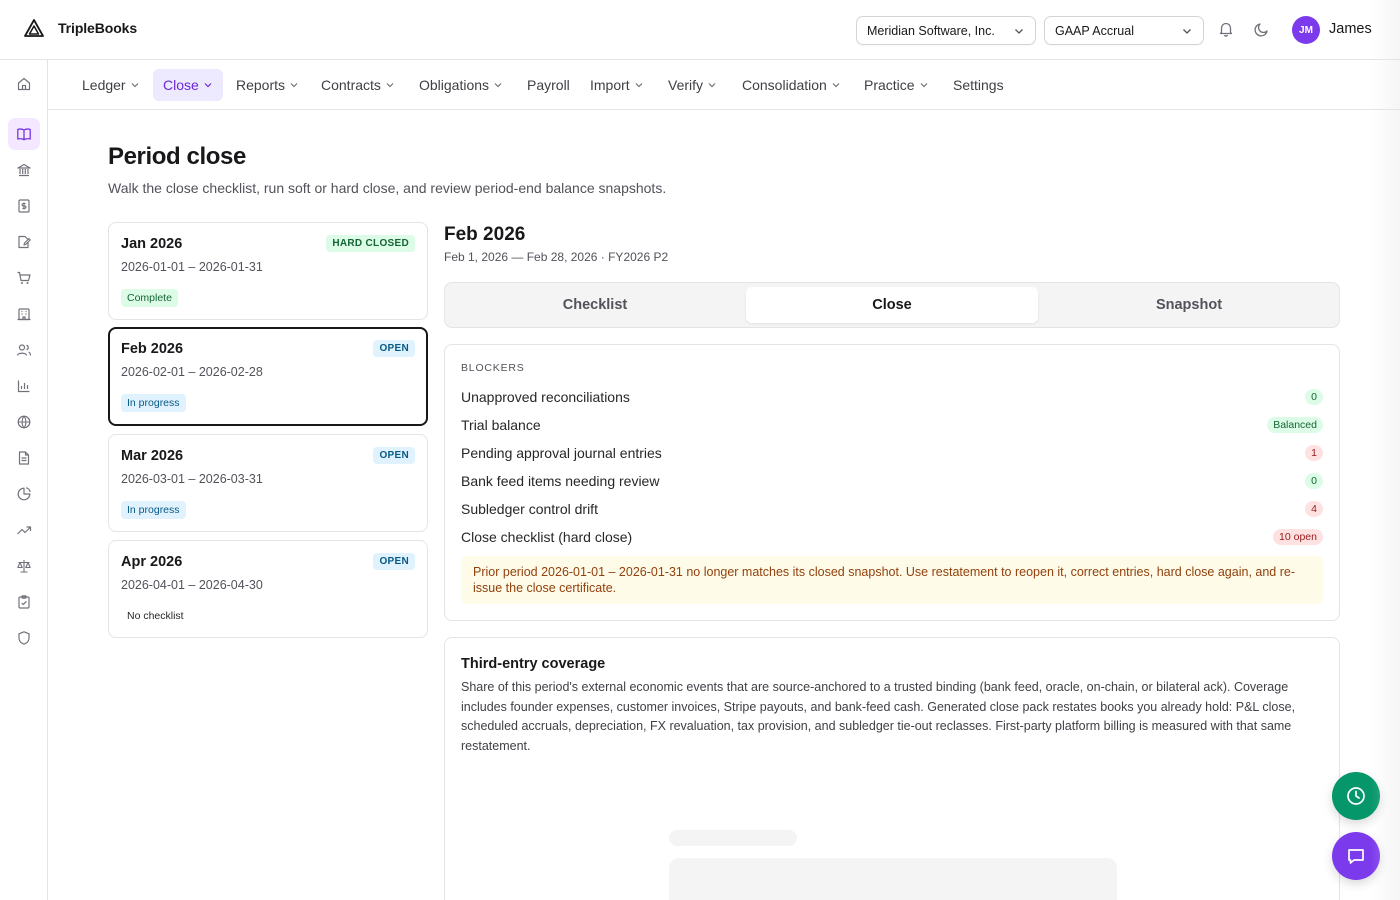 The image size is (1400, 900). What do you see at coordinates (485, 234) in the screenshot?
I see `detail-title: Feb 2026` at bounding box center [485, 234].